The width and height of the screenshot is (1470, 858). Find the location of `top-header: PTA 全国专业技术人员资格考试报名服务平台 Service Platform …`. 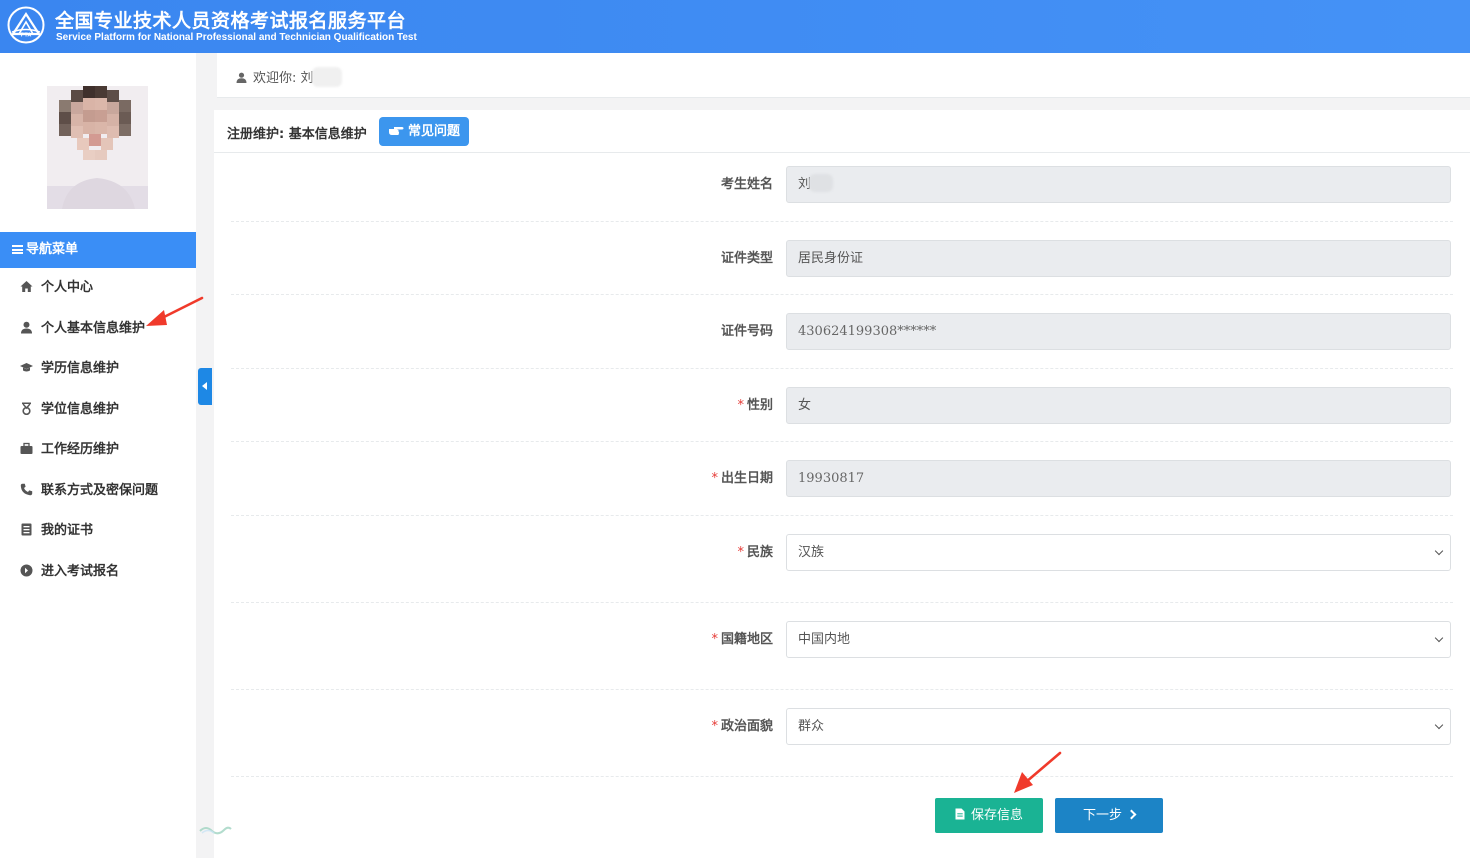

top-header: PTA 全国专业技术人员资格考试报名服务平台 Service Platform … is located at coordinates (735, 26).